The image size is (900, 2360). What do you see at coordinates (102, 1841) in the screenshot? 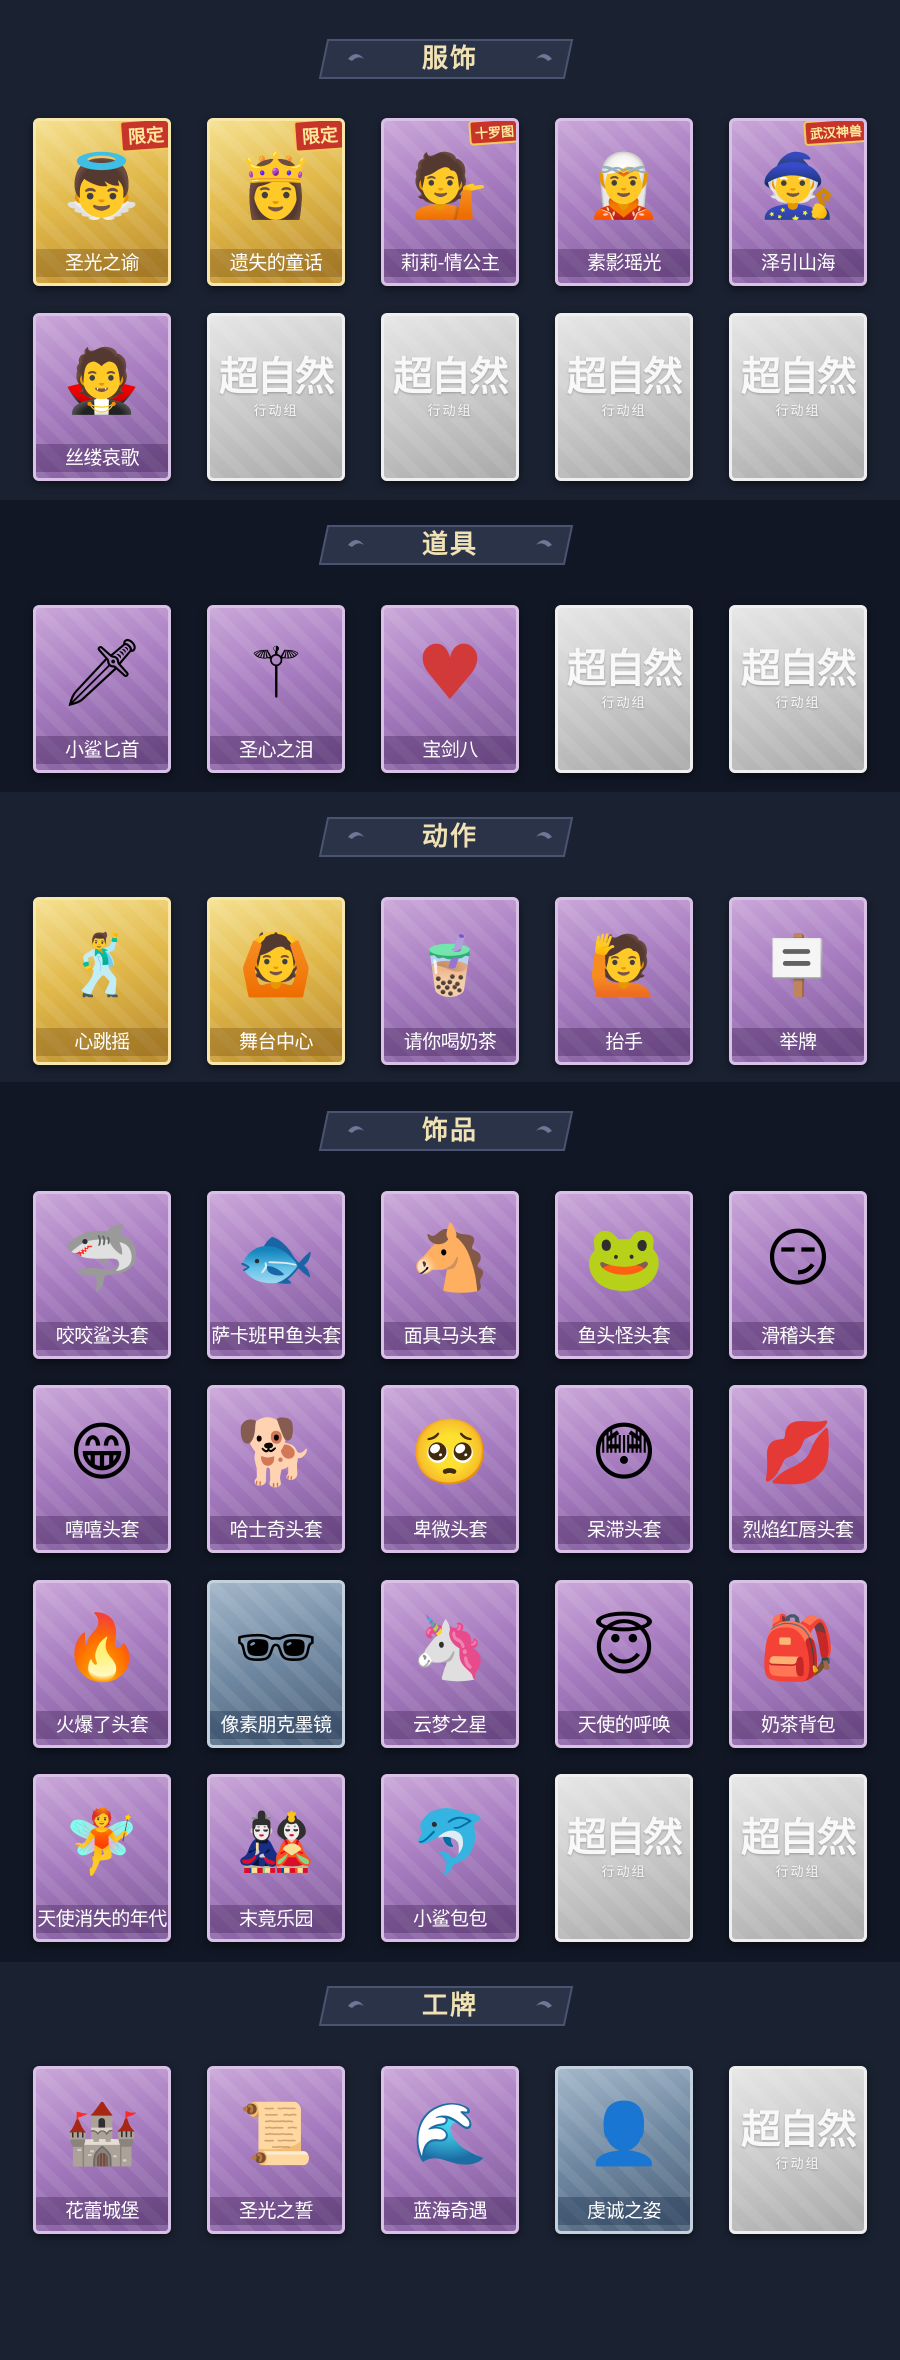
I see `item-art-glyph: 🧚` at bounding box center [102, 1841].